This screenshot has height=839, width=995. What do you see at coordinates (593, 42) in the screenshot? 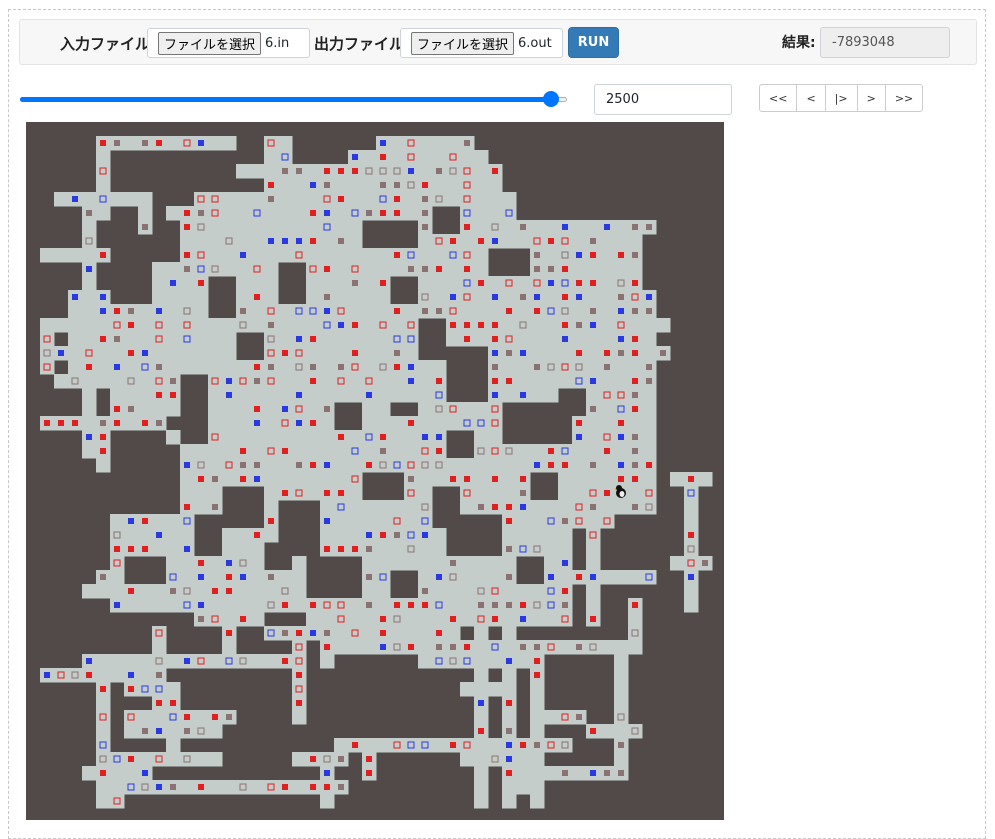
I see `run-button: RUN` at bounding box center [593, 42].